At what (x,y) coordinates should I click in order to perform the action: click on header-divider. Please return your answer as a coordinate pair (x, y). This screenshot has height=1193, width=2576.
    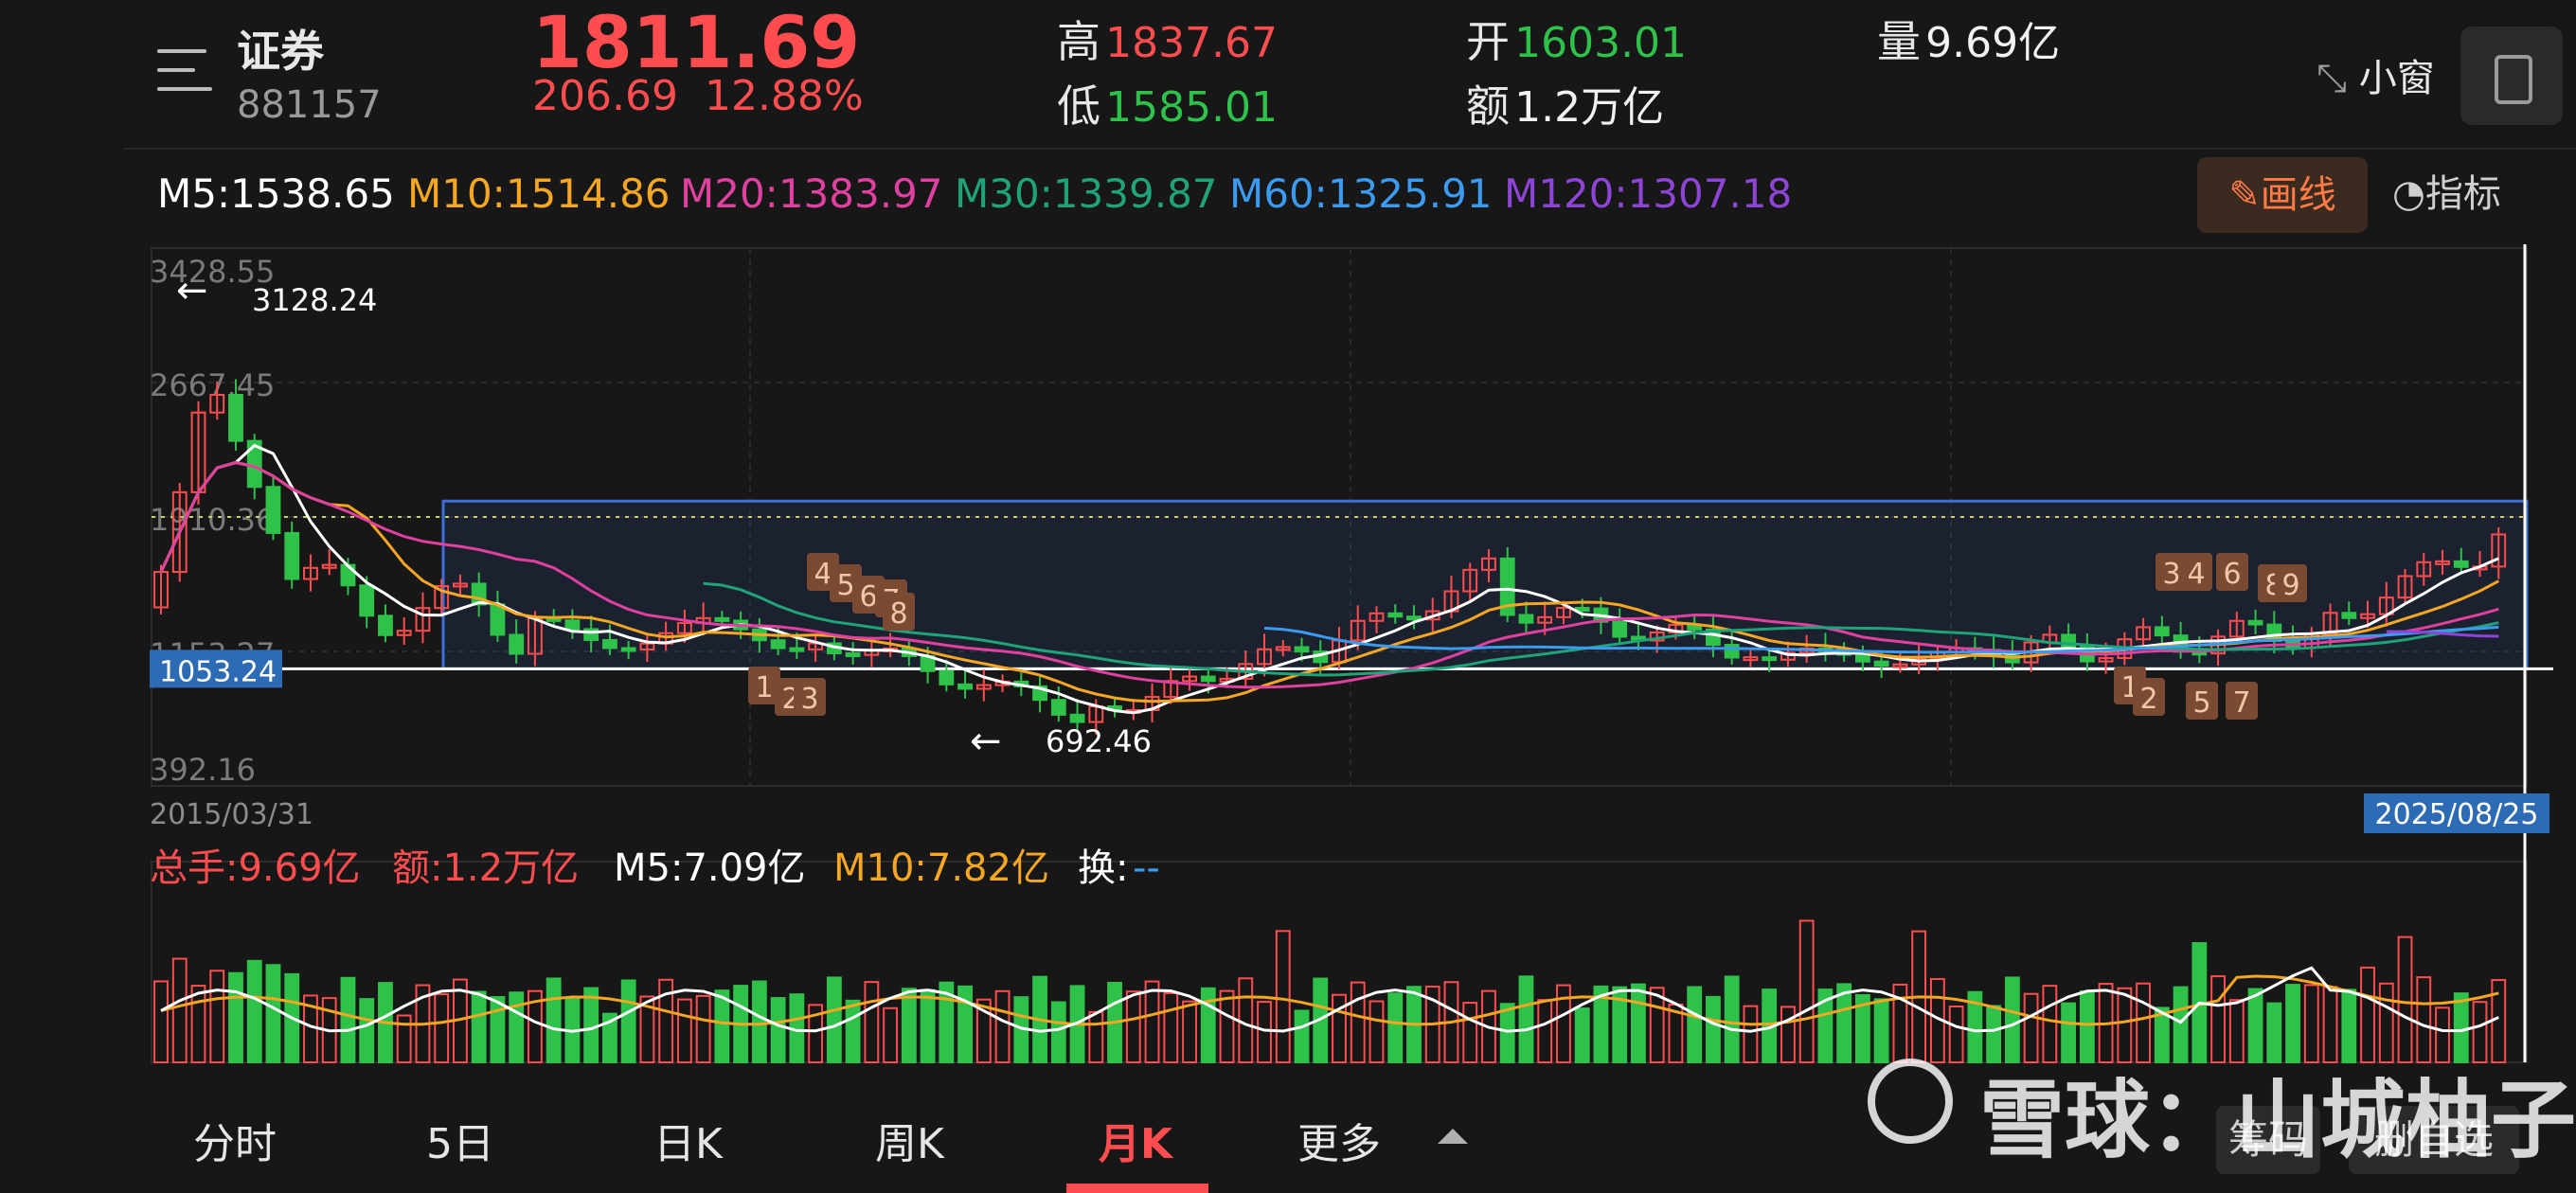
    Looking at the image, I should click on (1349, 149).